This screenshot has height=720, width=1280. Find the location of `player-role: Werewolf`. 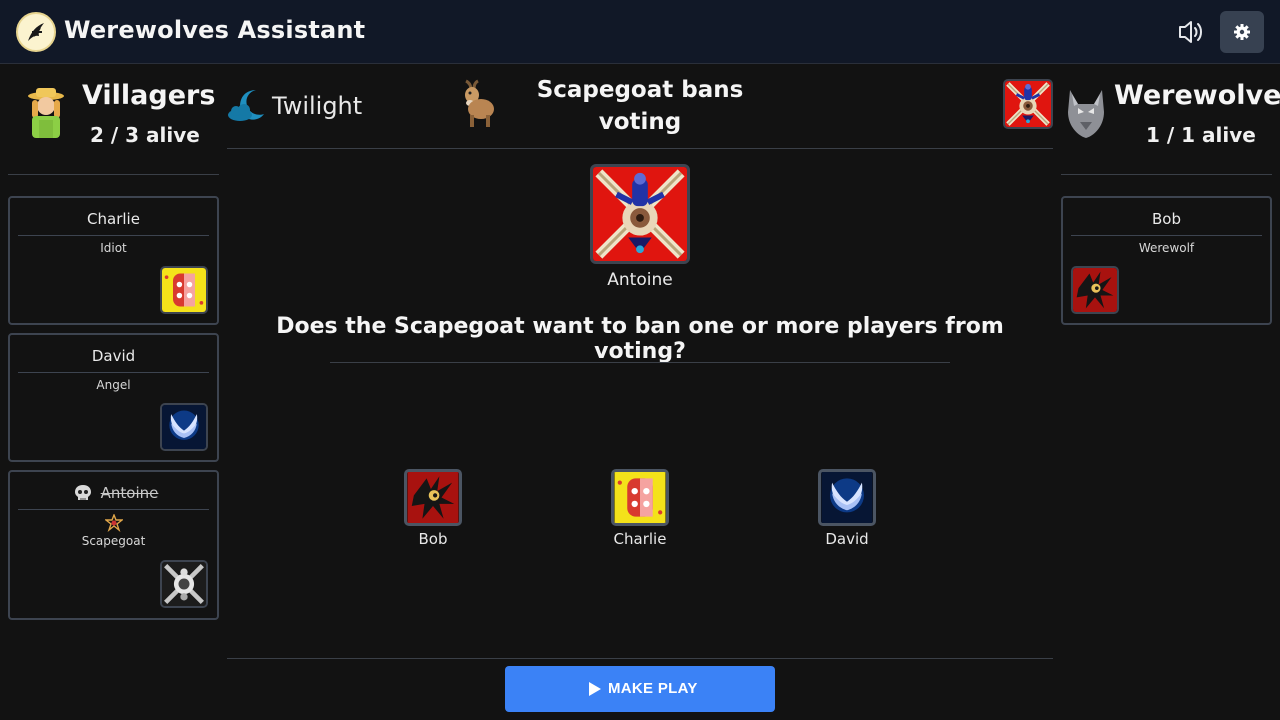

player-role: Werewolf is located at coordinates (1166, 248).